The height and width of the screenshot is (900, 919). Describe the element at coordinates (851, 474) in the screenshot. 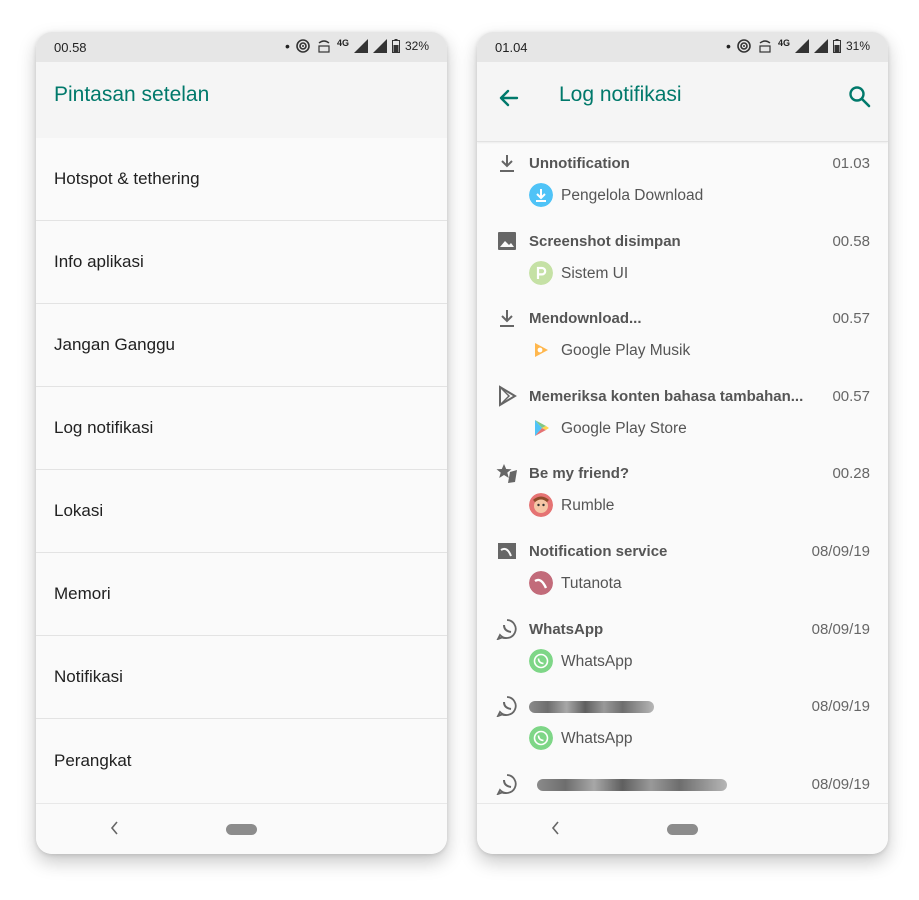

I see `notification-time: 00.28` at that location.